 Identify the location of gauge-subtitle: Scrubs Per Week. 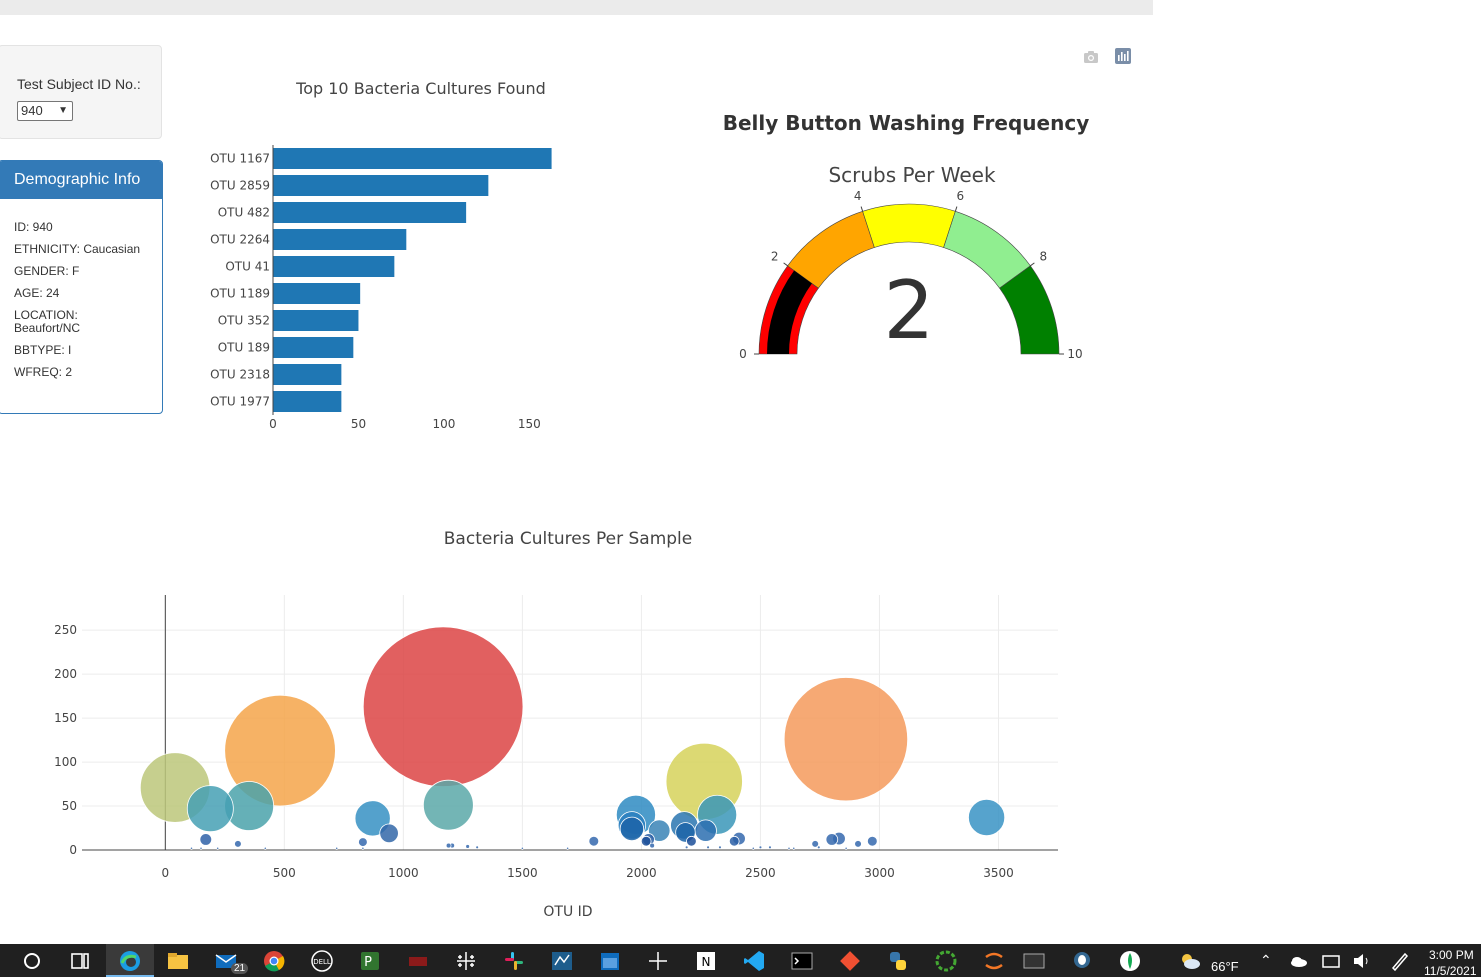
(912, 175).